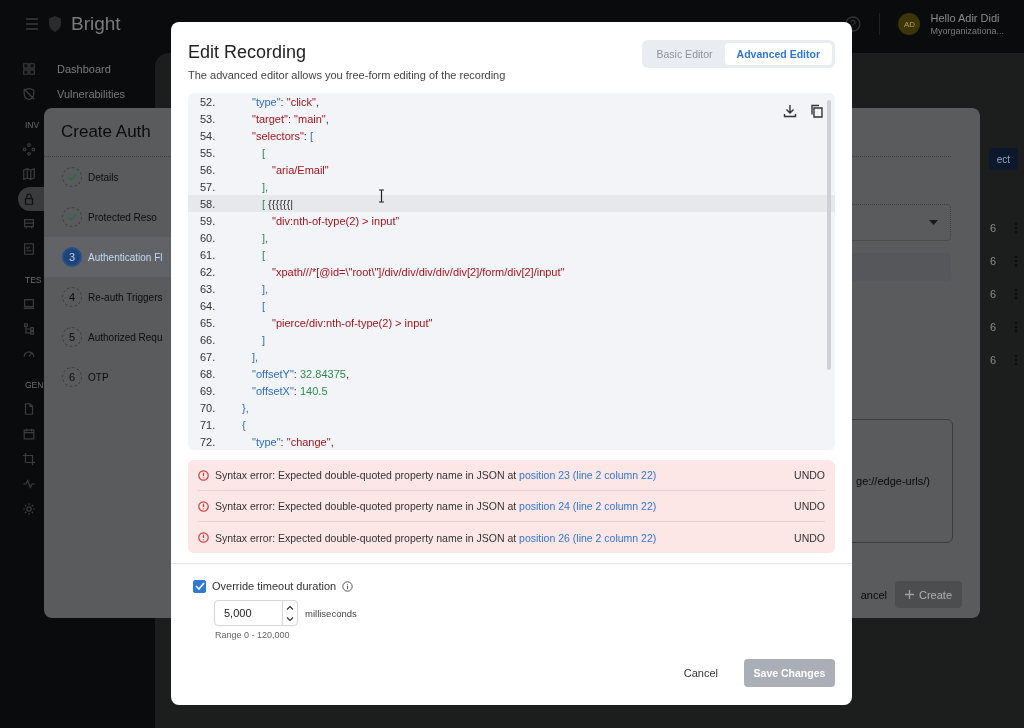 This screenshot has height=728, width=1024. I want to click on modal-title: Edit Recording, so click(247, 52).